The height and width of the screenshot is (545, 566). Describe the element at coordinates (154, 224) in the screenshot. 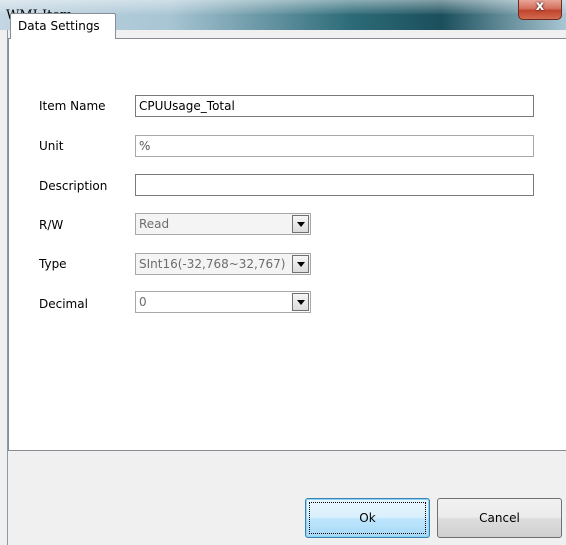

I see `rw-select-value: Read` at that location.